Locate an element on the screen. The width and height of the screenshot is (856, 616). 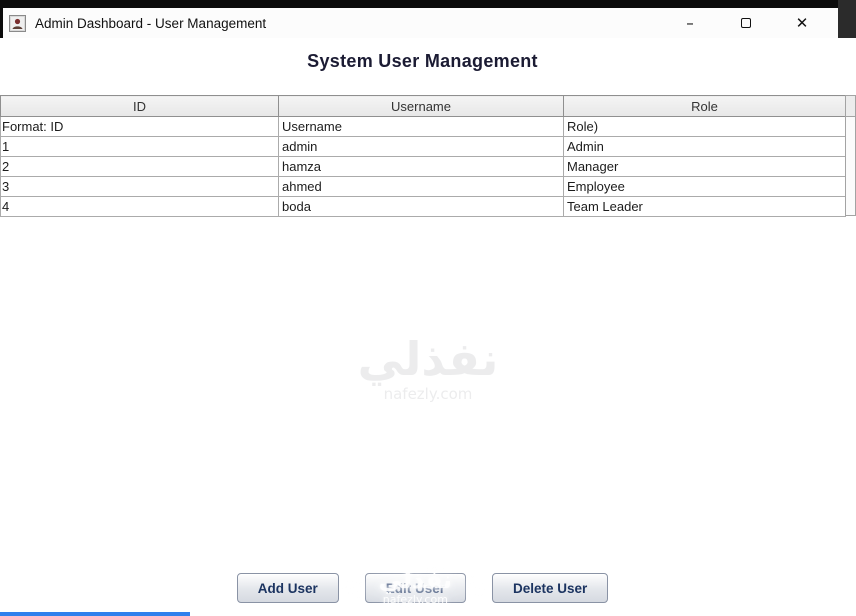
minimize-button: – is located at coordinates (690, 23).